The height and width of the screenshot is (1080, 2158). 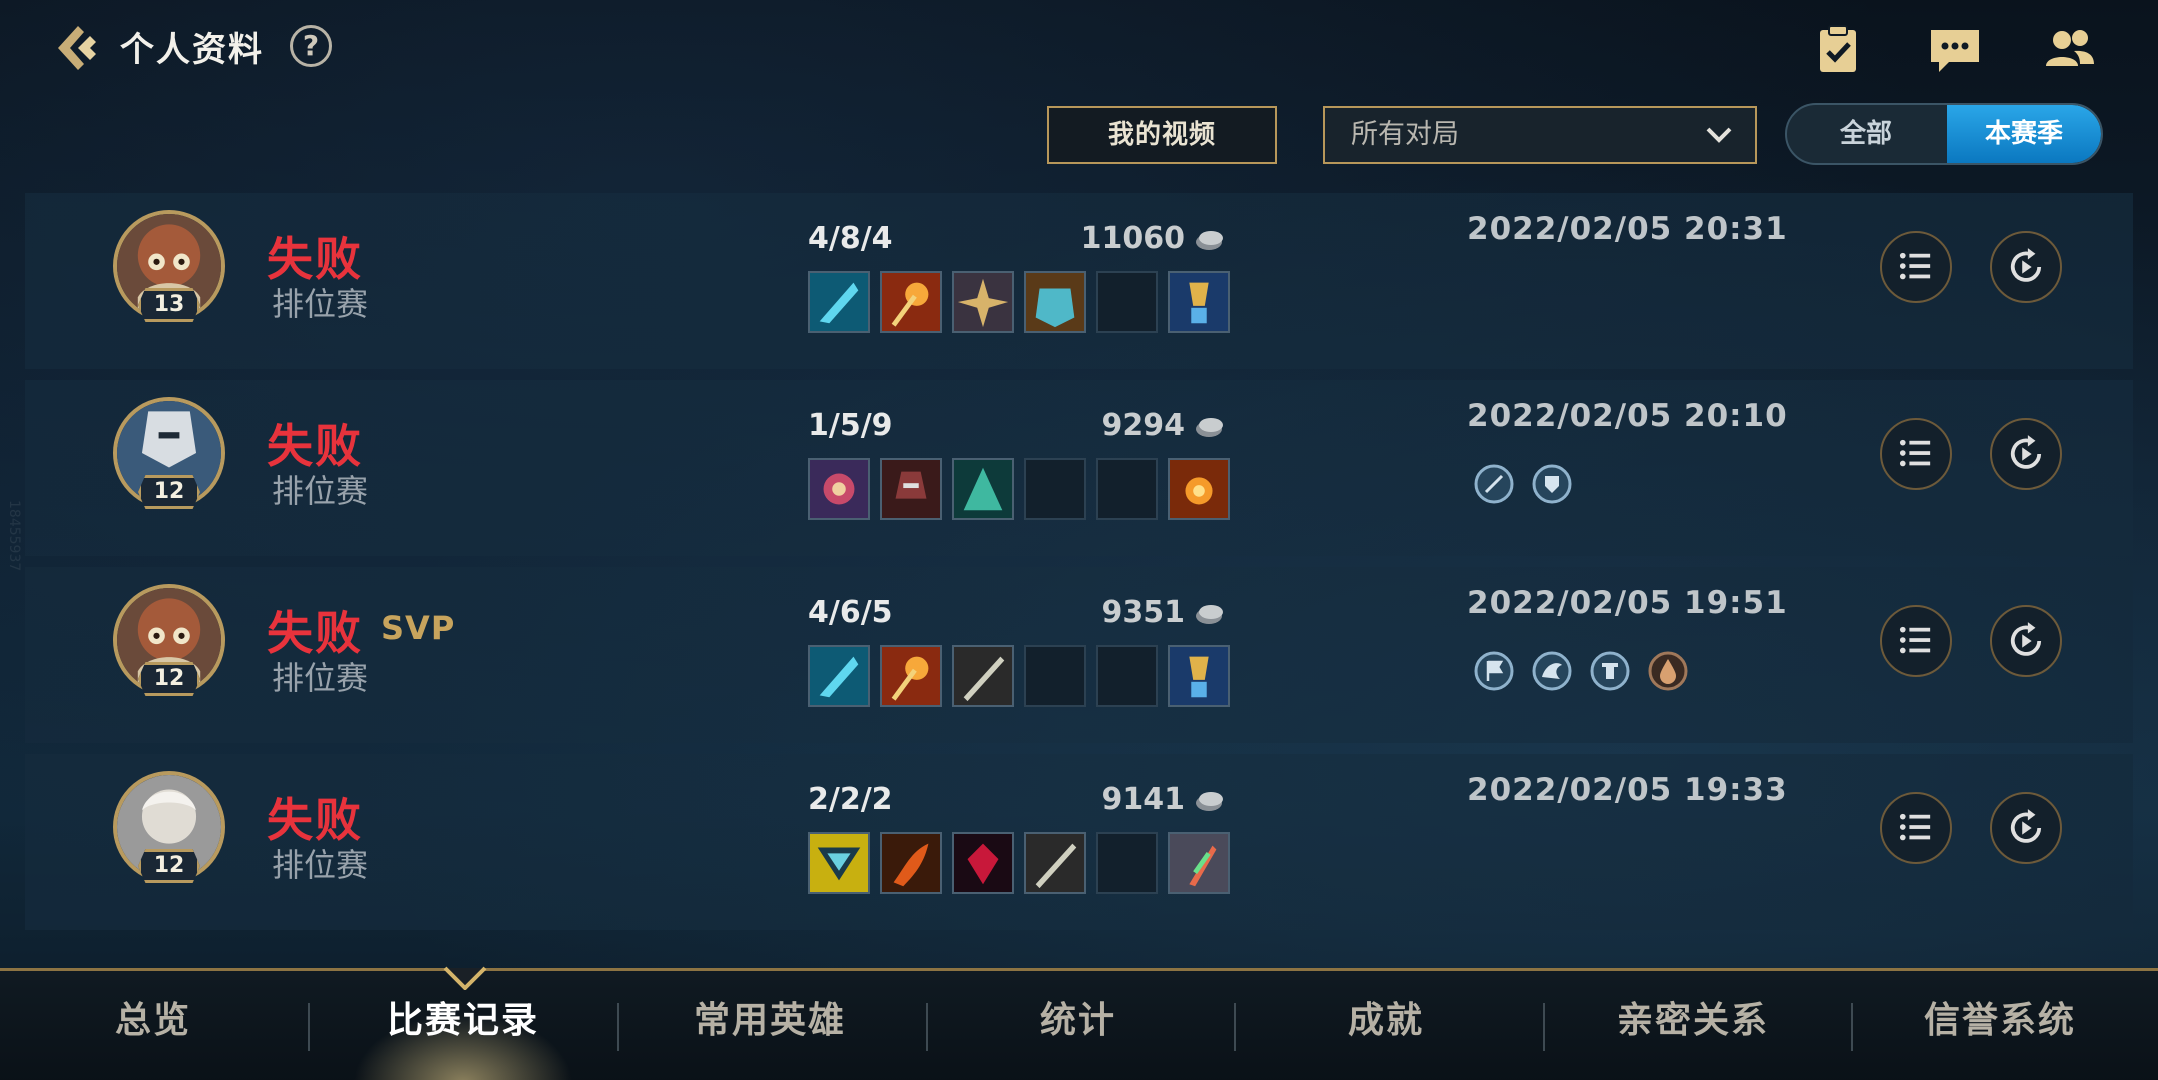 I want to click on item-armor-icon, so click(x=1055, y=302).